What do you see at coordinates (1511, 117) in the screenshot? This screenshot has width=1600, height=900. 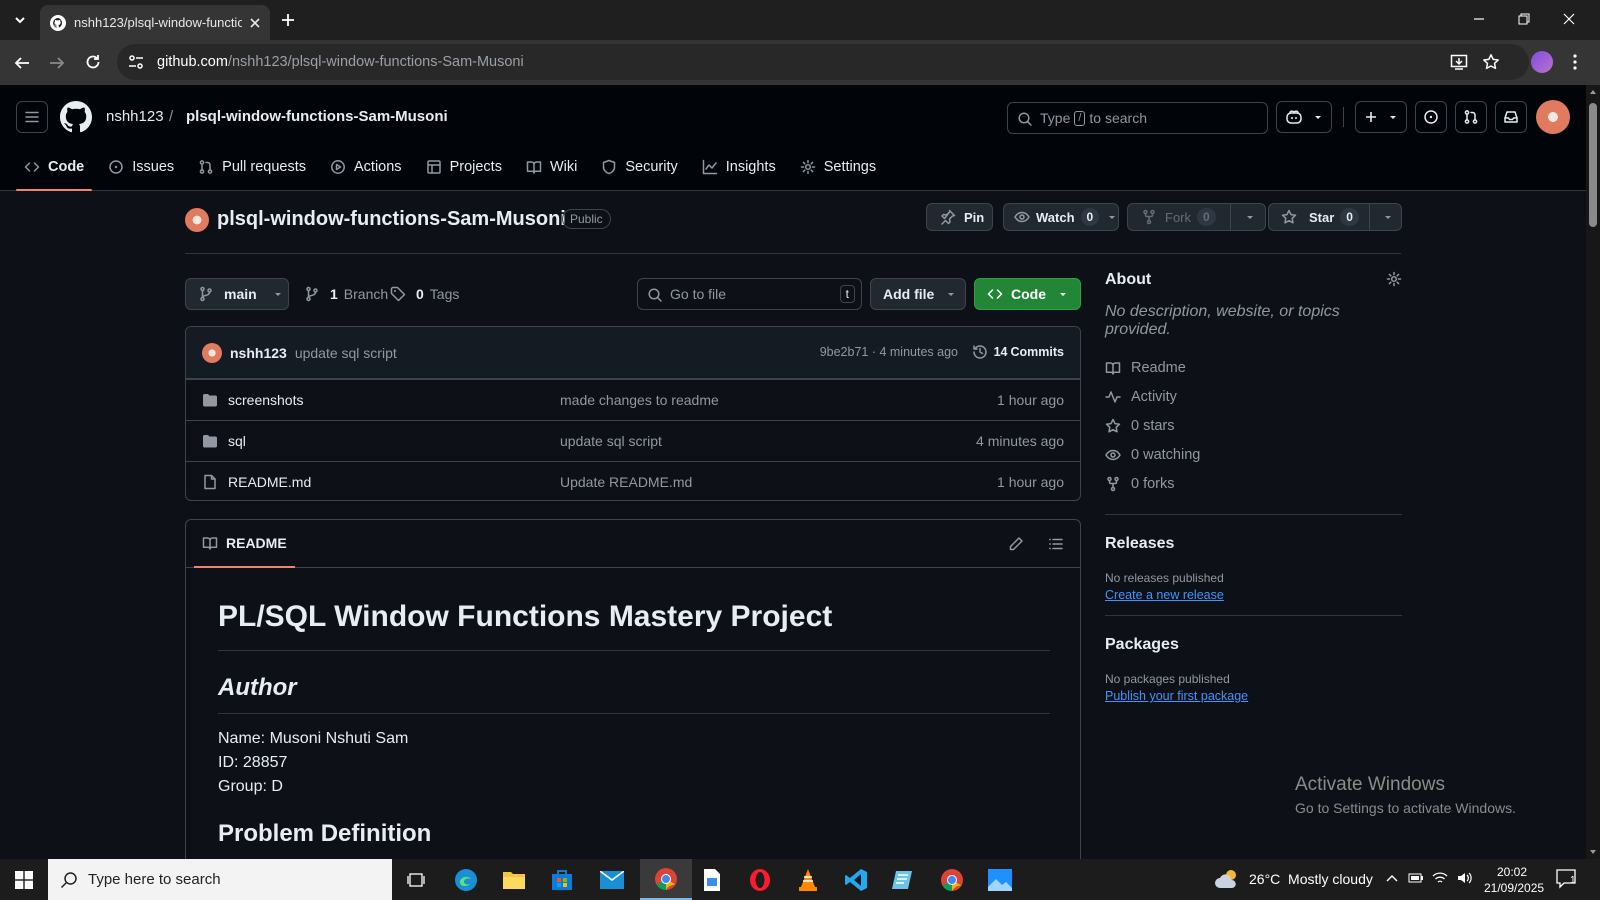 I see `inbox-button` at bounding box center [1511, 117].